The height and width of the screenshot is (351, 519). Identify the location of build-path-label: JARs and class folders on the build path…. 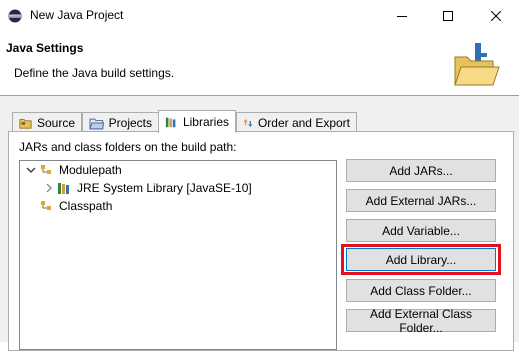
(128, 147).